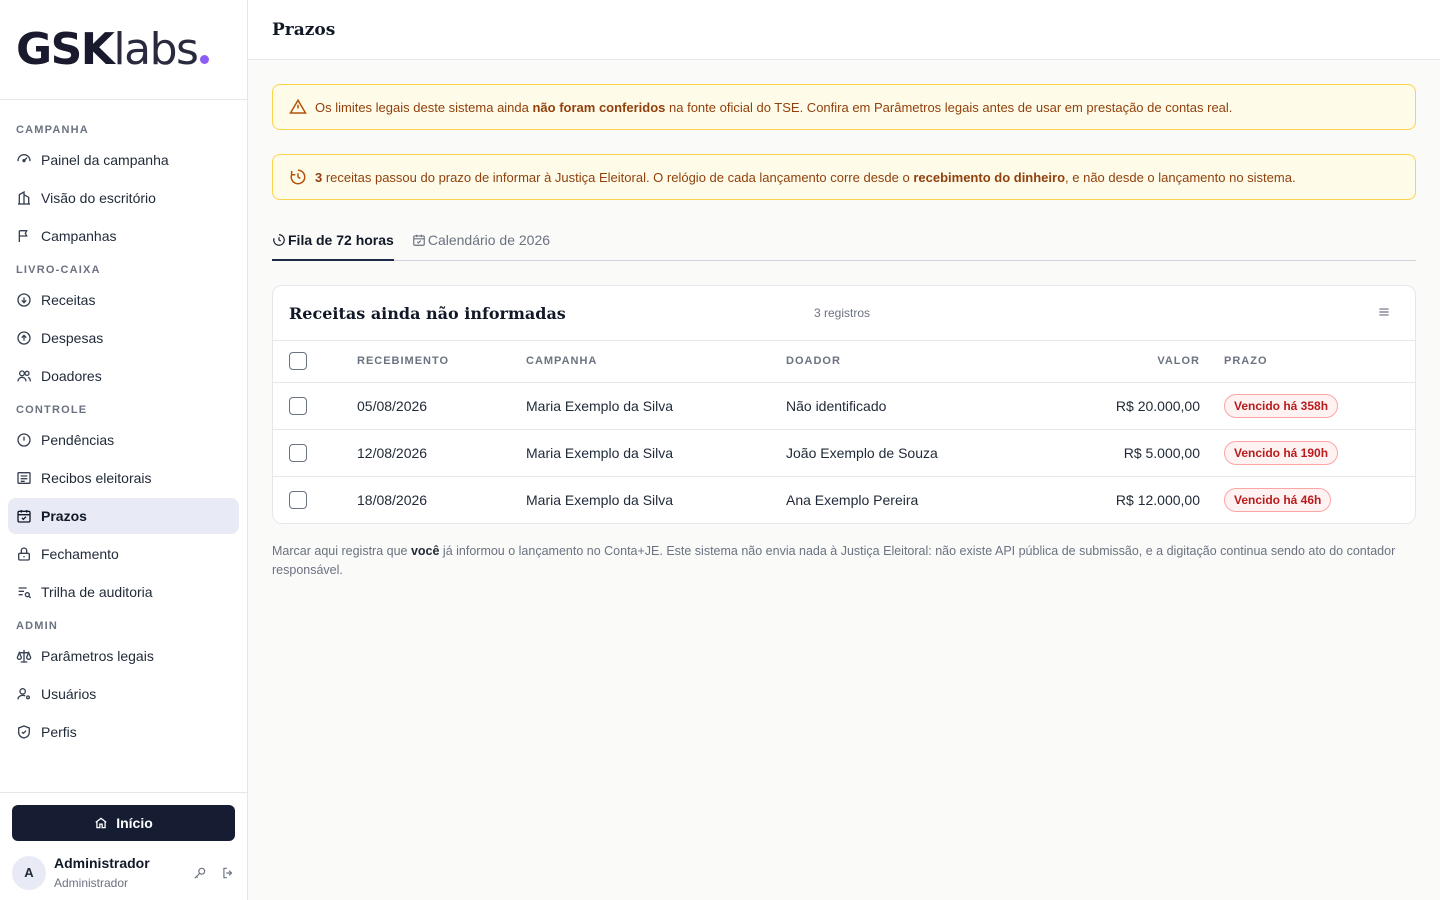 The height and width of the screenshot is (900, 1440). I want to click on sidebar-item-label: Painel da campanha, so click(105, 160).